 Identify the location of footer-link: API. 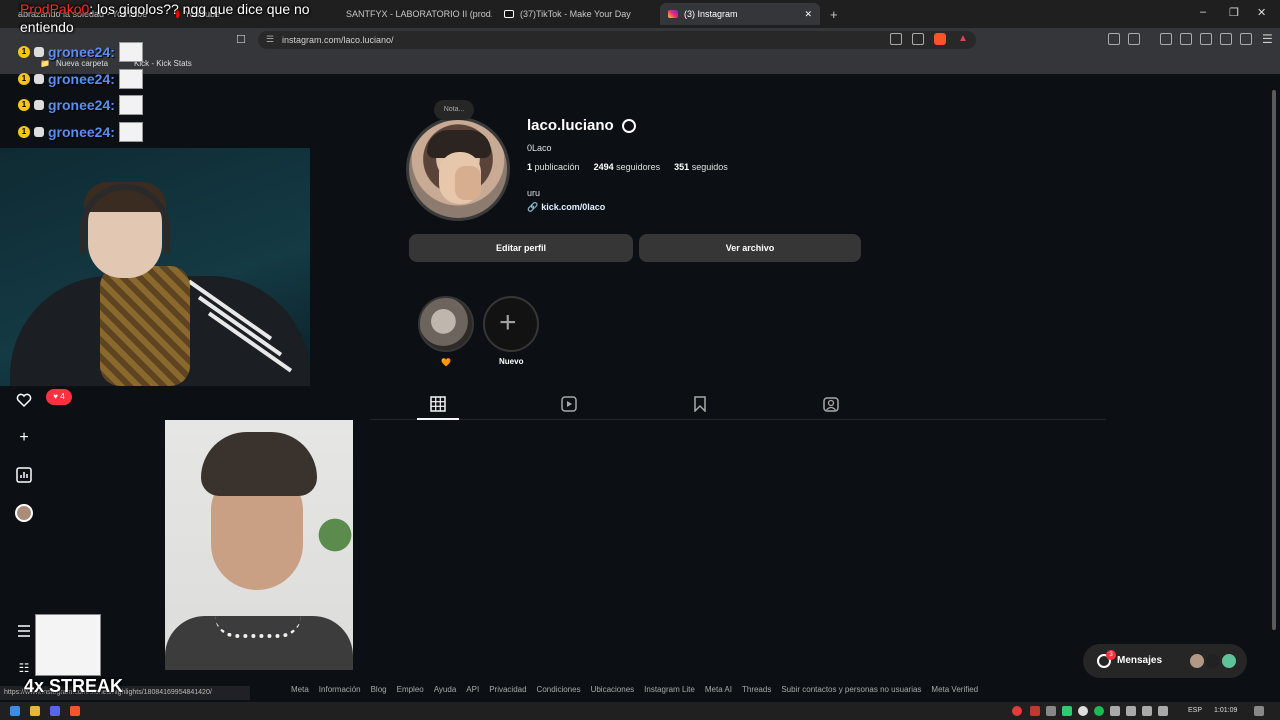
(472, 689).